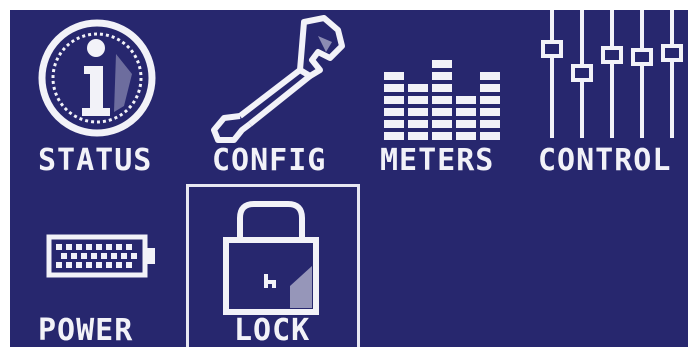 The width and height of the screenshot is (688, 347). I want to click on menu-item-meters: METERS, so click(455, 100).